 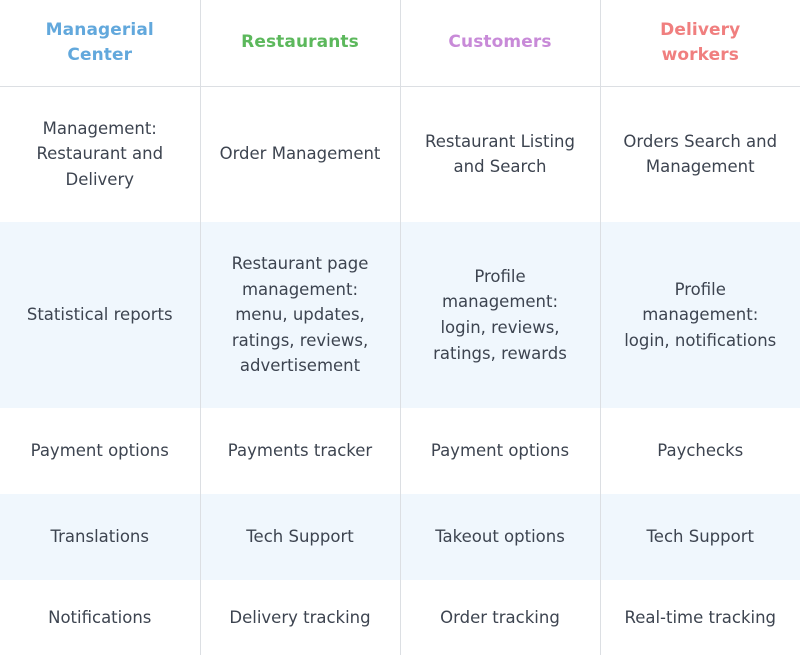 What do you see at coordinates (500, 537) in the screenshot?
I see `table-cell: Takeout options` at bounding box center [500, 537].